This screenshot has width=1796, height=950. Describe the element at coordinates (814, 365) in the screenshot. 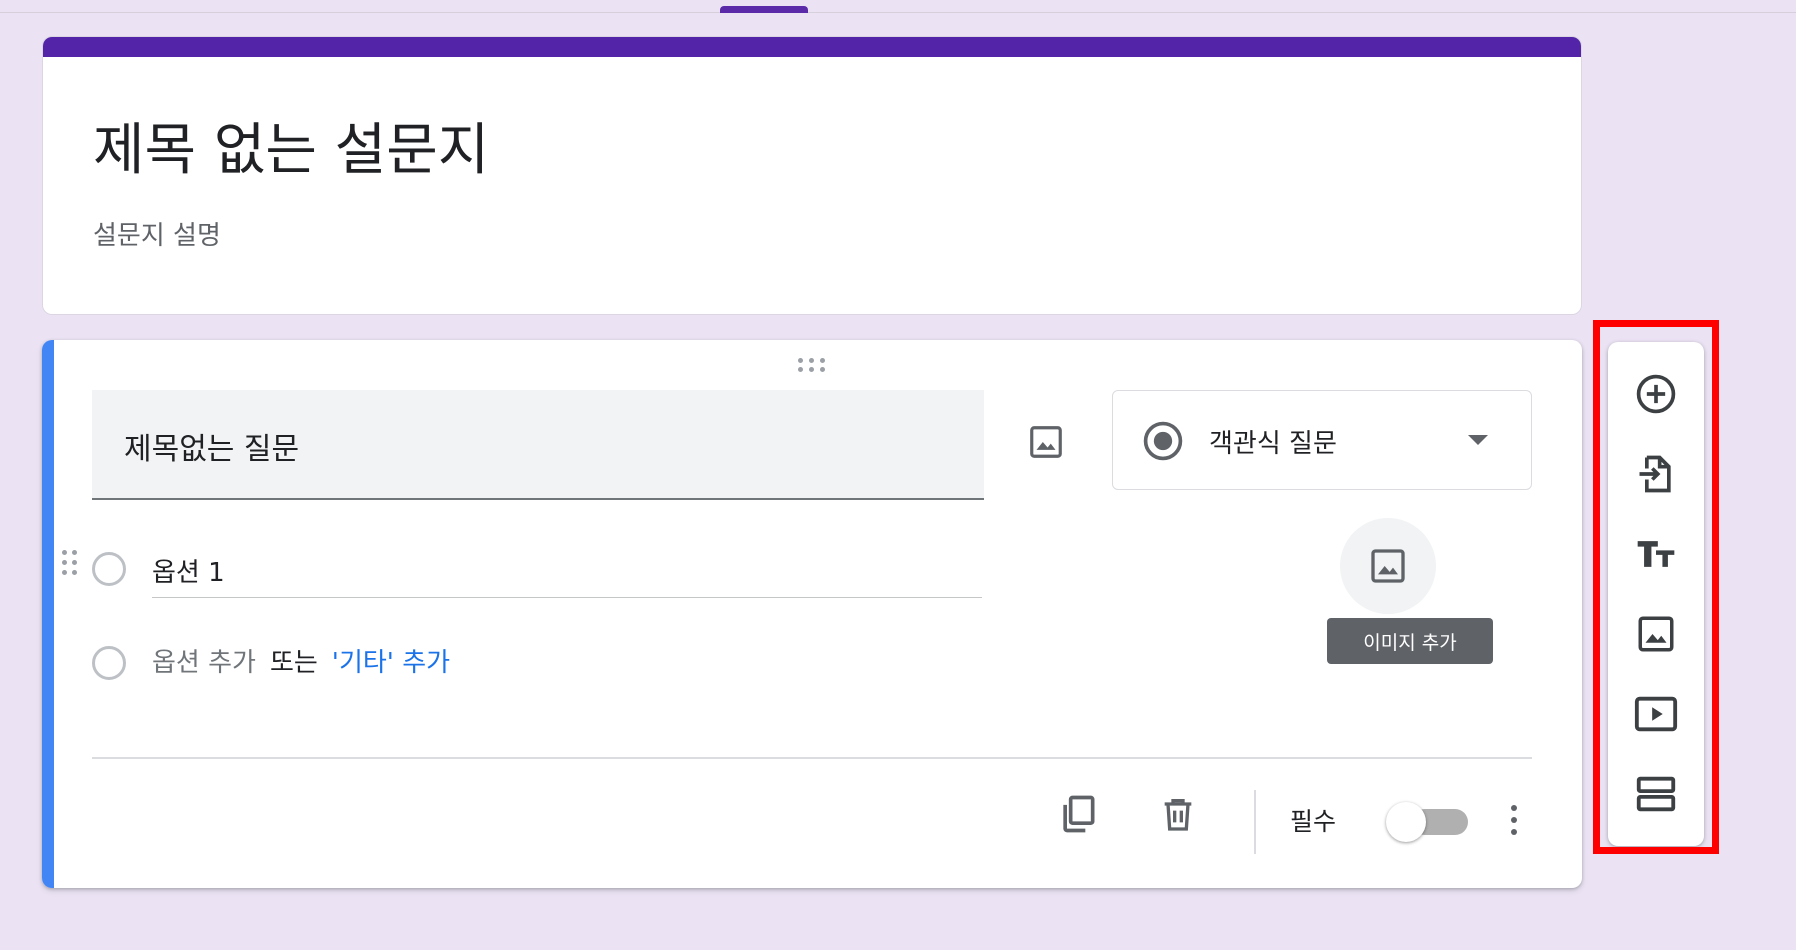

I see `question-drag-handle` at that location.